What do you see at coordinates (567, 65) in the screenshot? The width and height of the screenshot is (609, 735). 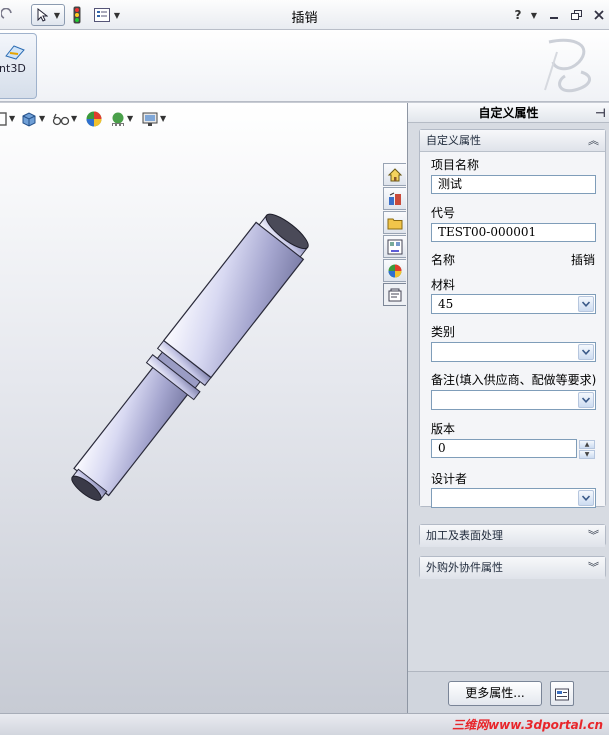 I see `ds-logo-icon` at bounding box center [567, 65].